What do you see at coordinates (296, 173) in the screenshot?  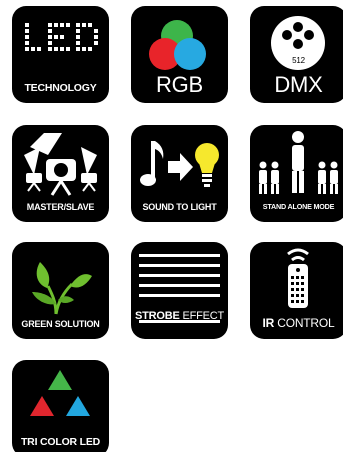 I see `stand-alone-tile: STAND ALONE MODE` at bounding box center [296, 173].